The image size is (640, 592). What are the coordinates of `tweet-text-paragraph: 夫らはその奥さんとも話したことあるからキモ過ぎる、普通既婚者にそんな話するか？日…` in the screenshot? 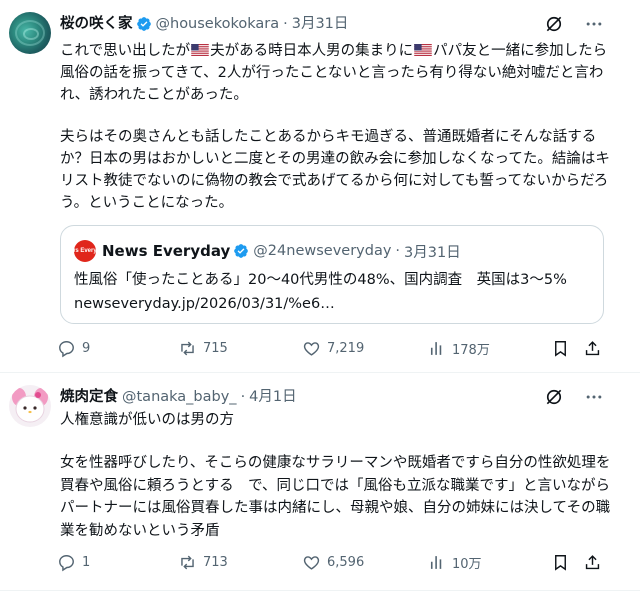 It's located at (335, 170).